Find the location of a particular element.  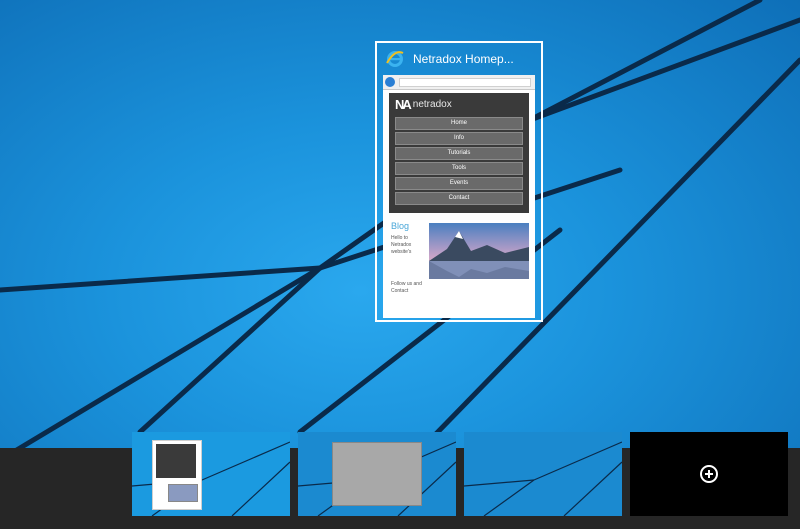

mini-window-image is located at coordinates (183, 493).